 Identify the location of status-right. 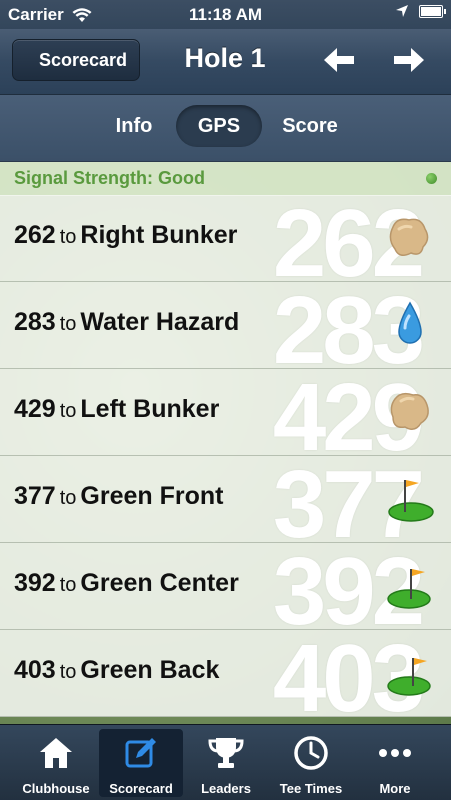
(420, 11).